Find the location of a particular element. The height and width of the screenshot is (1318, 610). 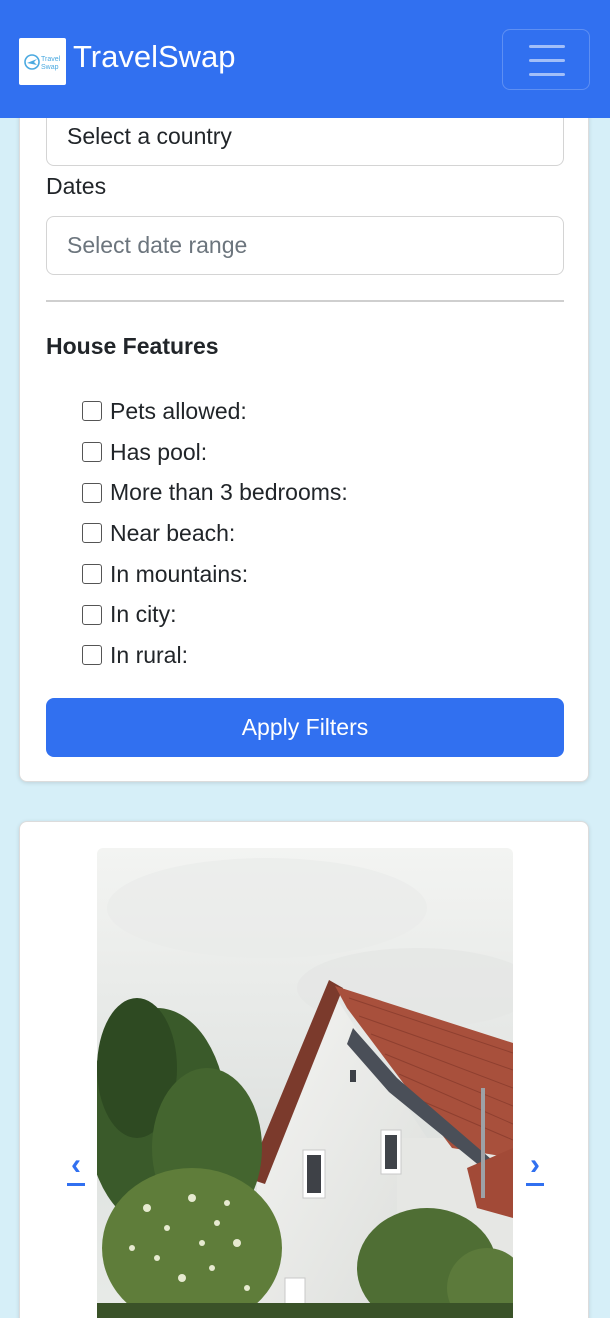

feature-pets-allowed: Pets allowed: is located at coordinates (215, 411).